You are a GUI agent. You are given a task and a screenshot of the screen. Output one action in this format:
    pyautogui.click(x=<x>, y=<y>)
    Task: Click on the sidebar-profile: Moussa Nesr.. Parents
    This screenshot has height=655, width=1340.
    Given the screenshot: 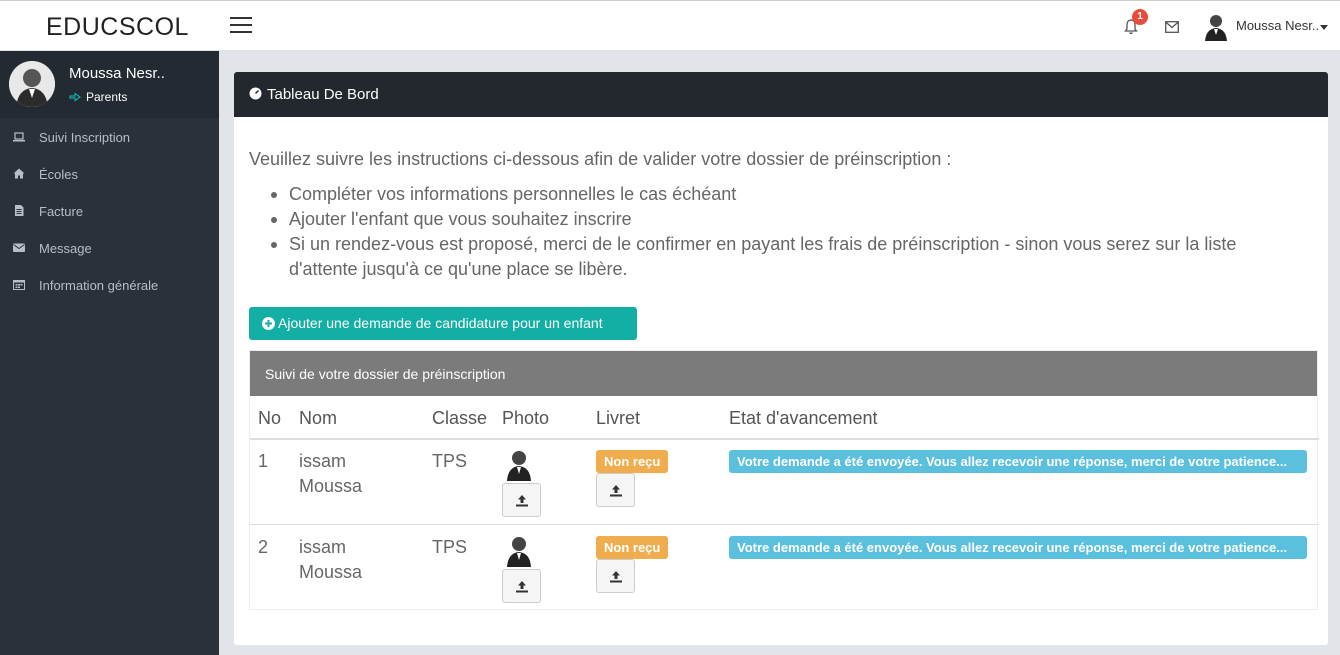 What is the action you would take?
    pyautogui.click(x=109, y=84)
    